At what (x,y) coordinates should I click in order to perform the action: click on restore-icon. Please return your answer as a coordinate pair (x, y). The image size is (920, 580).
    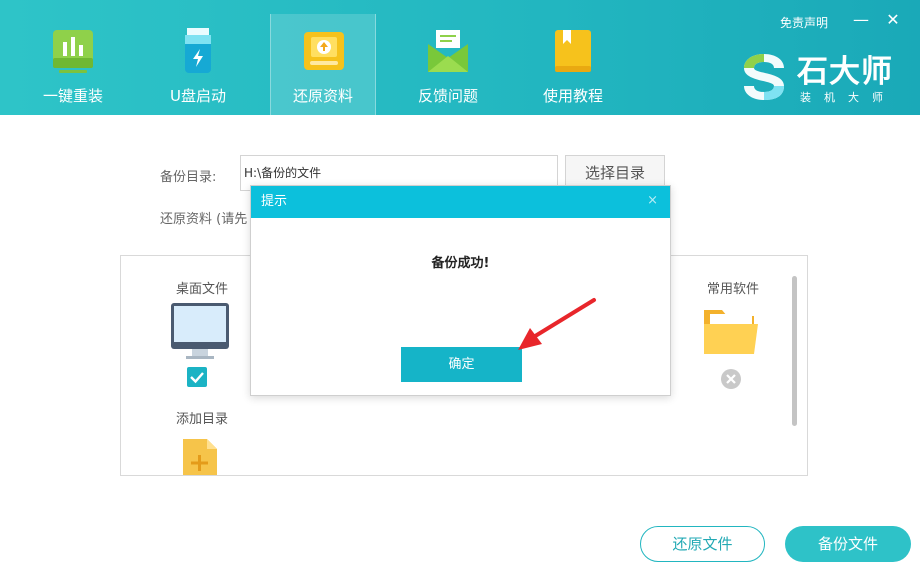
    Looking at the image, I should click on (324, 51).